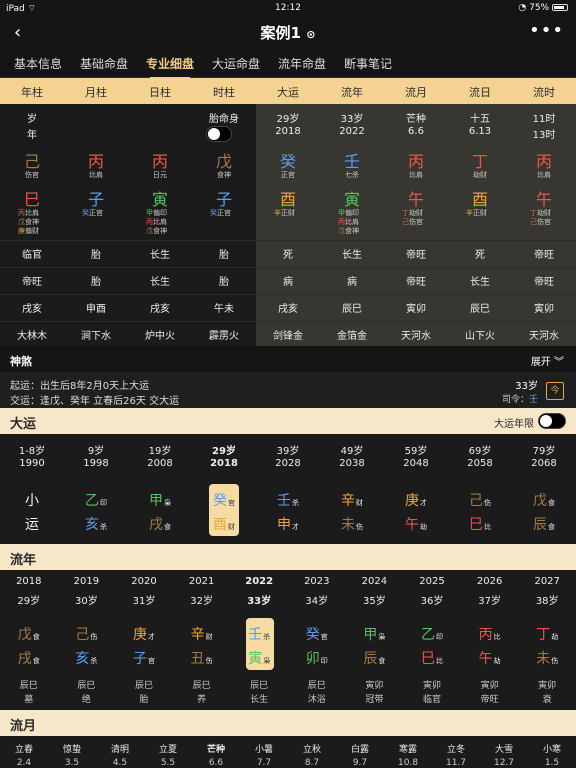 The image size is (576, 768). I want to click on tab-5: 断事笔记, so click(368, 63).